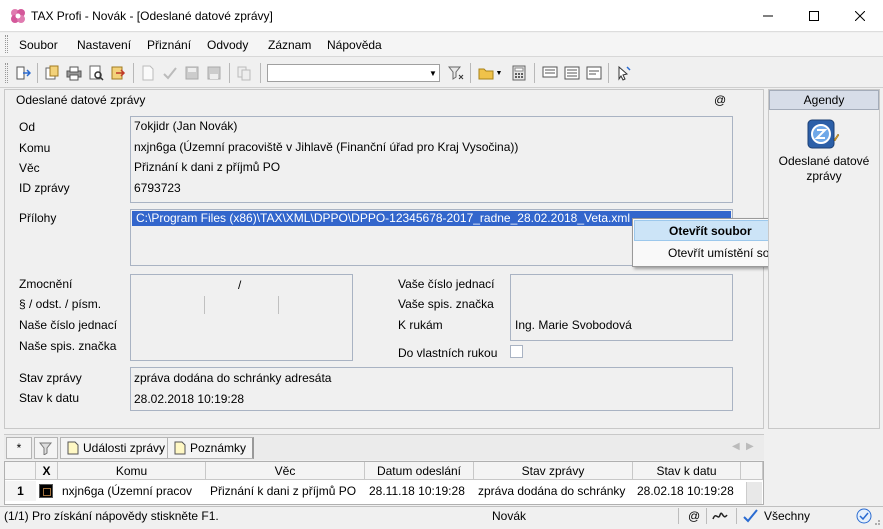 Image resolution: width=883 pixels, height=529 pixels. Describe the element at coordinates (186, 126) in the screenshot. I see `od-value: 7okjidr (Jan Novák)` at that location.